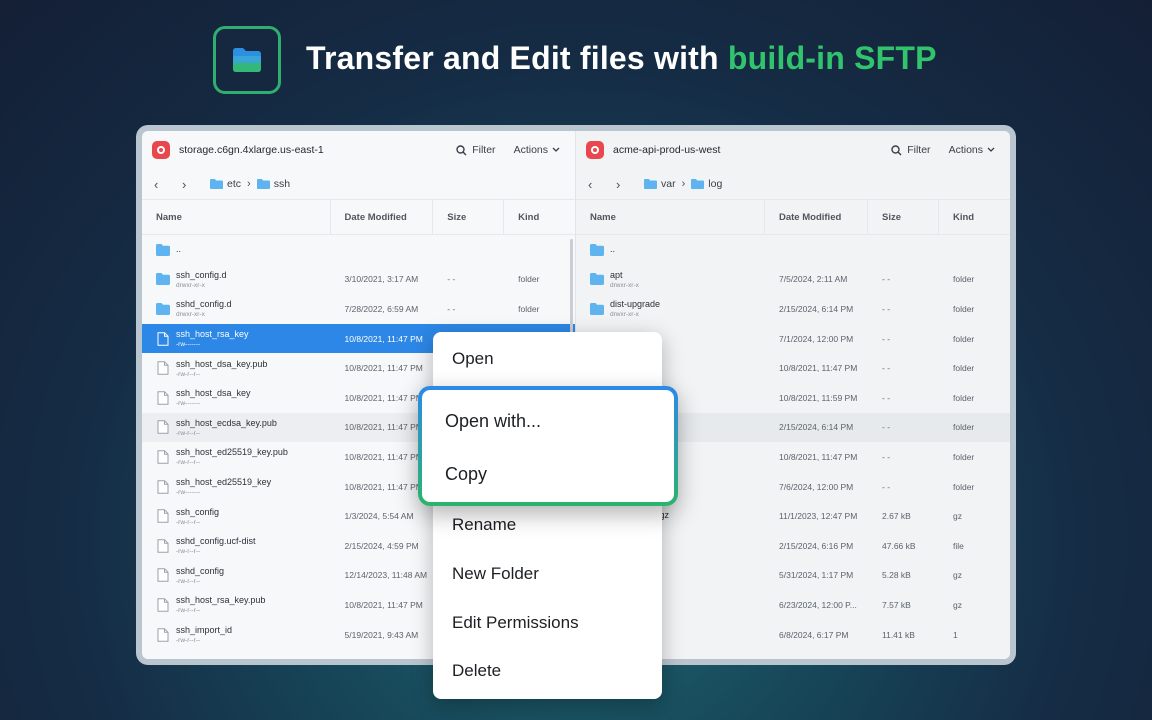  Describe the element at coordinates (473, 359) in the screenshot. I see `menu-item-open: Open` at that location.